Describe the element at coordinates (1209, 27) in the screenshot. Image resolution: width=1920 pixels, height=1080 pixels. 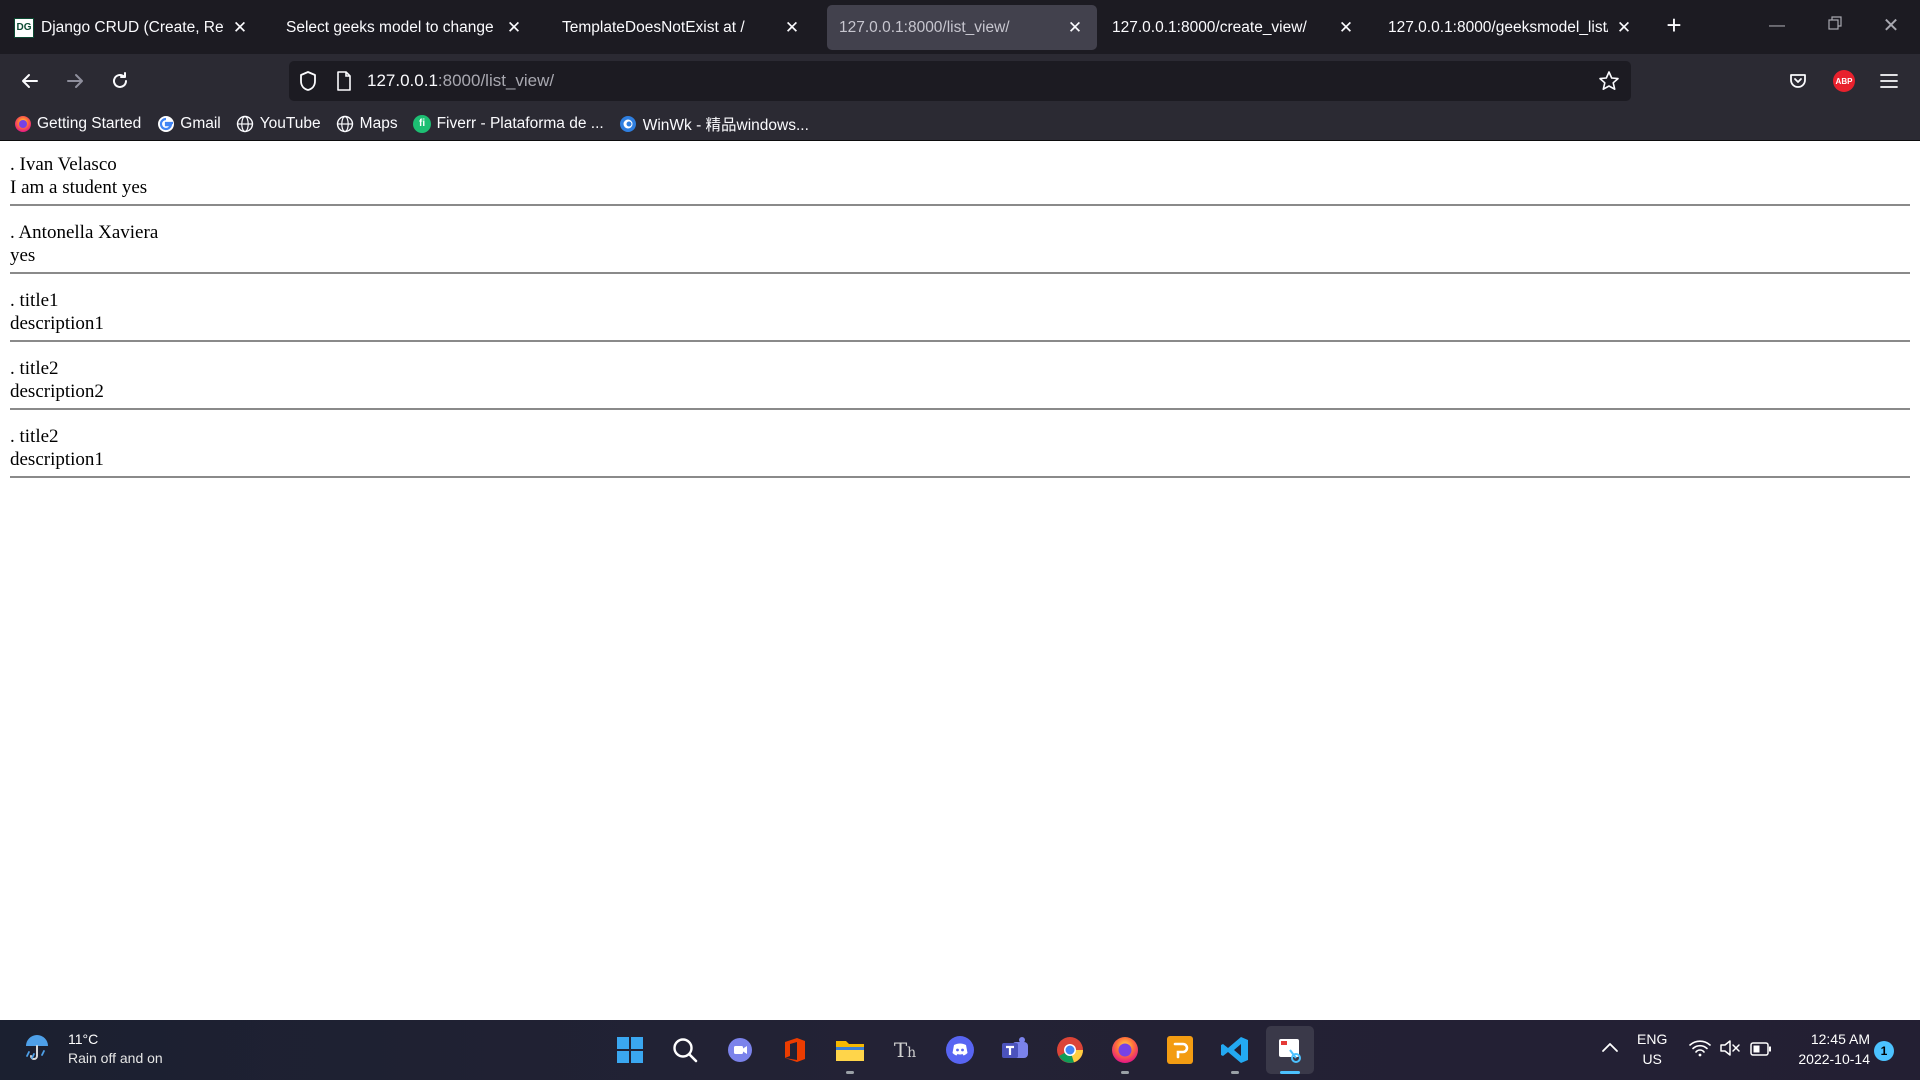
I see `tab-title: 127.0.0.1:8000/create_view/` at that location.